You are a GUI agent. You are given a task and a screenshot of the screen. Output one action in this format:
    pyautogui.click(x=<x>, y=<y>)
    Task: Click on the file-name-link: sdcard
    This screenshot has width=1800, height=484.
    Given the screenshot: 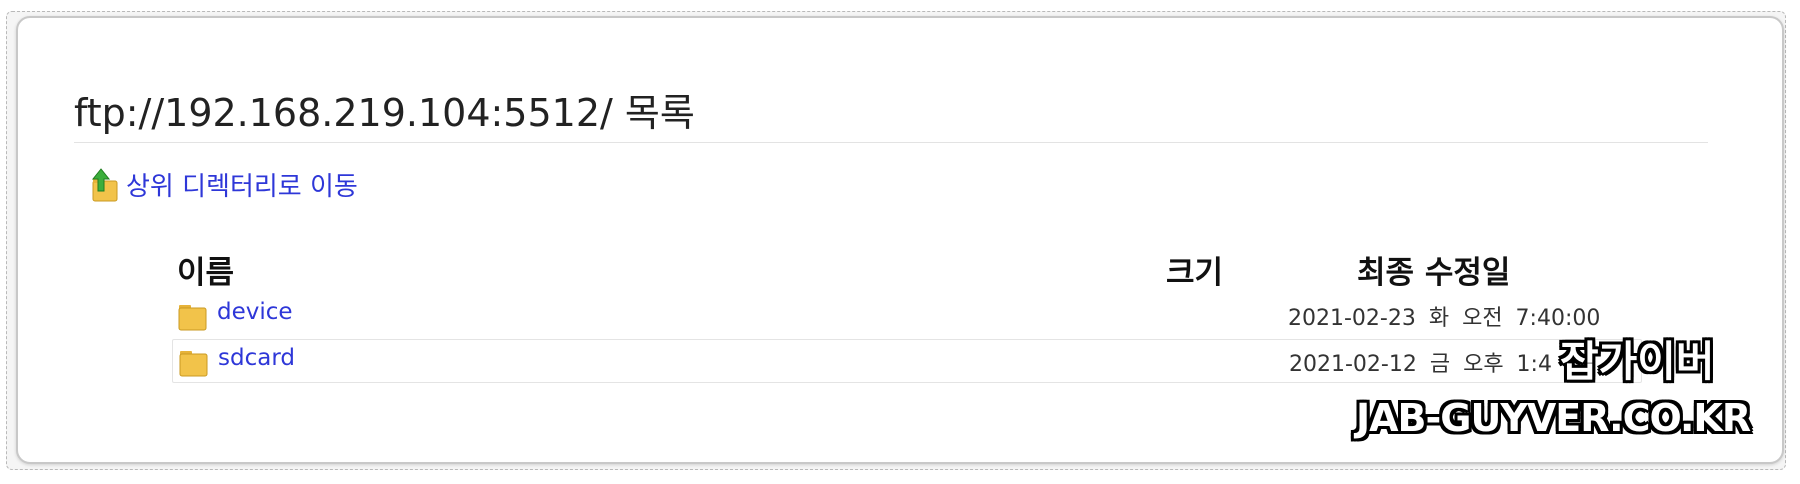 What is the action you would take?
    pyautogui.click(x=256, y=358)
    